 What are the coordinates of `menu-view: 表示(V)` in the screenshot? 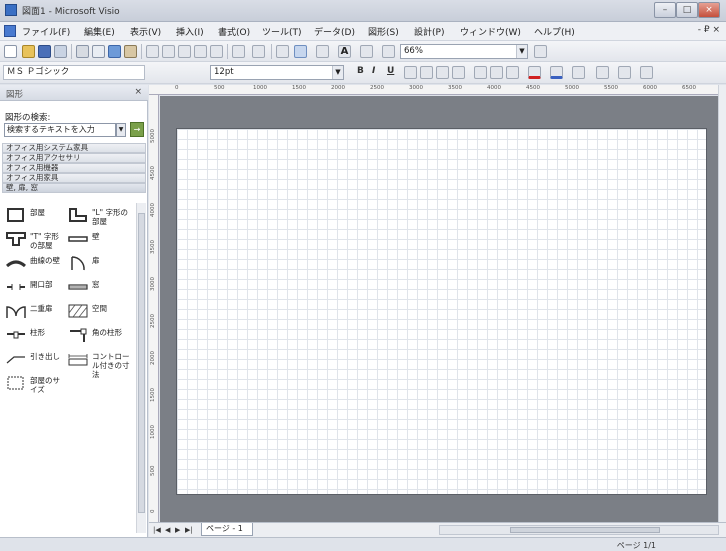 It's located at (145, 31).